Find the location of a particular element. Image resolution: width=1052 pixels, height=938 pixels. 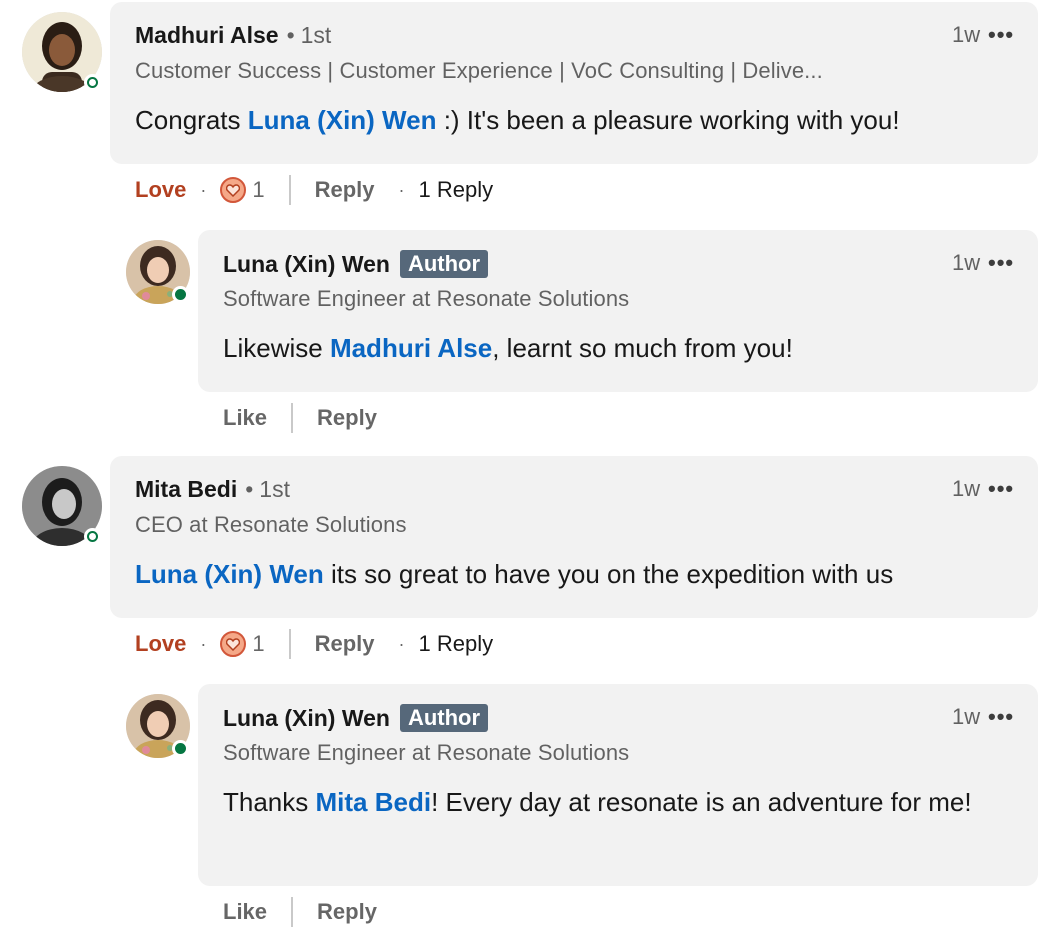

comment-name-line: Madhuri Alse • 1st is located at coordinates (233, 35).